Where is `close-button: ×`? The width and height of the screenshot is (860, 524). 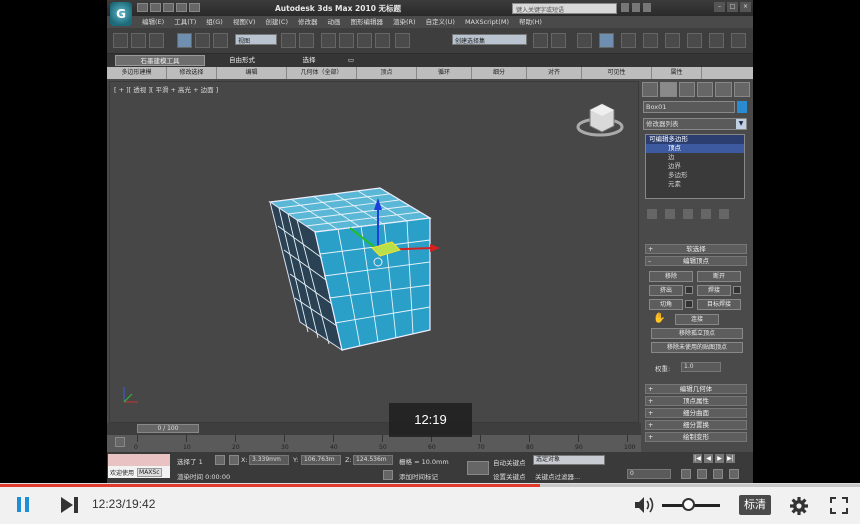 close-button: × is located at coordinates (745, 7).